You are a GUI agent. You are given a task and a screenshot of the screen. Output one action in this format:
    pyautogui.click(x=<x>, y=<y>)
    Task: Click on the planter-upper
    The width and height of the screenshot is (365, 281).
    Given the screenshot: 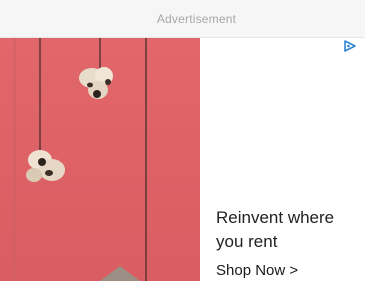 What is the action you would take?
    pyautogui.click(x=96, y=83)
    